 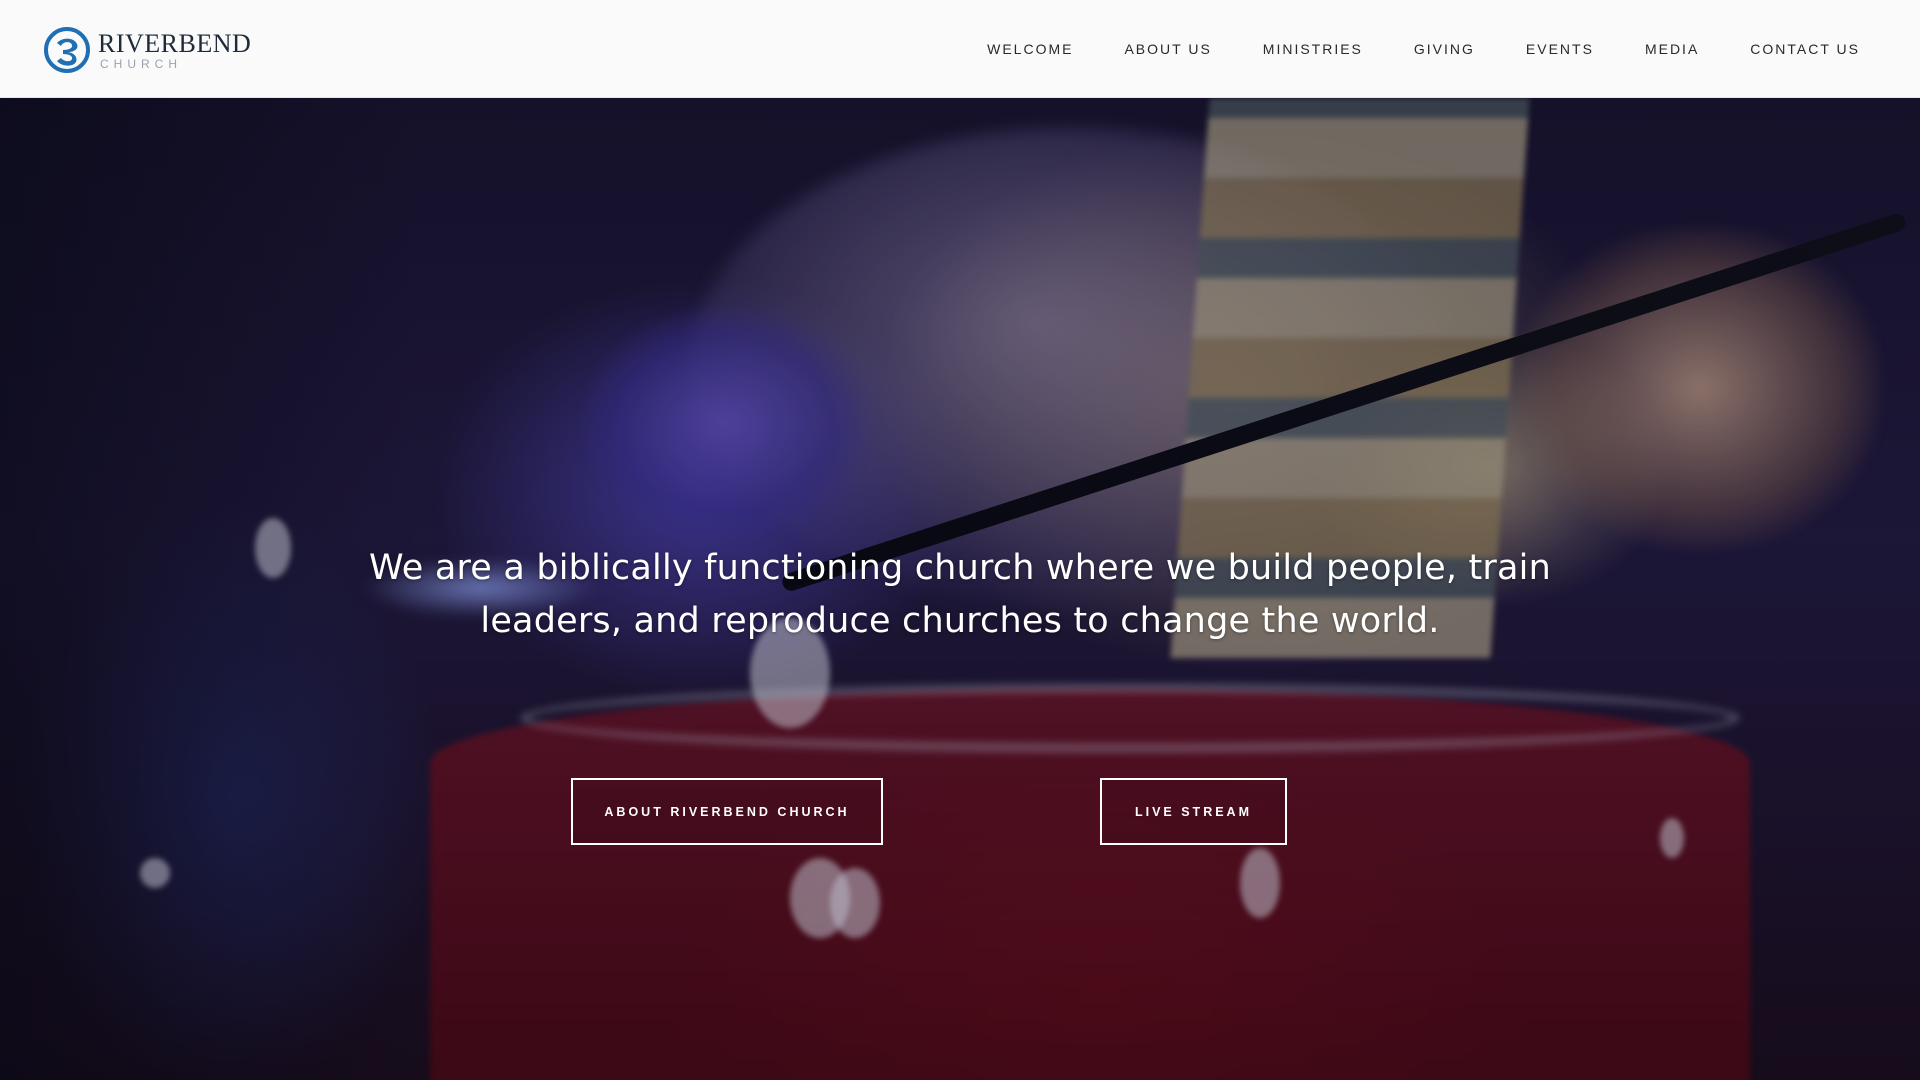 I want to click on site-logo: RIVERBEND CHURCH, so click(x=147, y=50).